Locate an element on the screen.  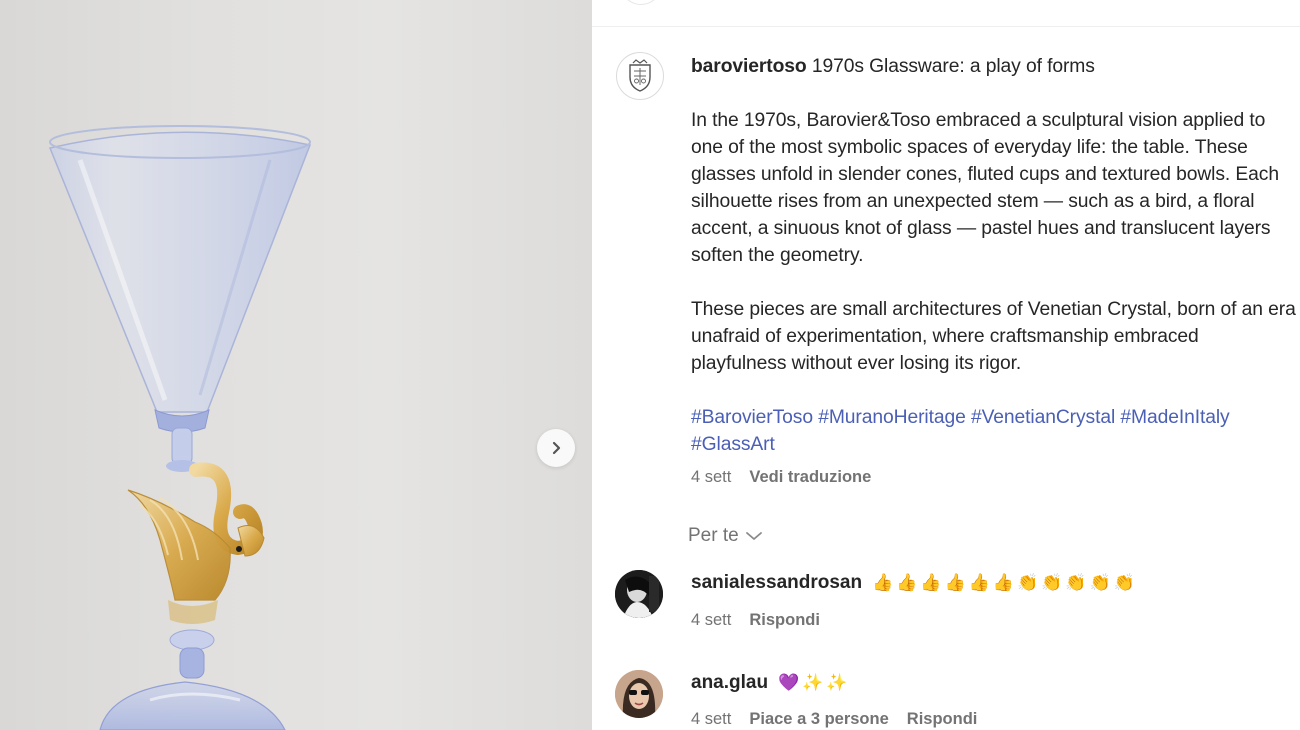
chevron-down-icon is located at coordinates (753, 536).